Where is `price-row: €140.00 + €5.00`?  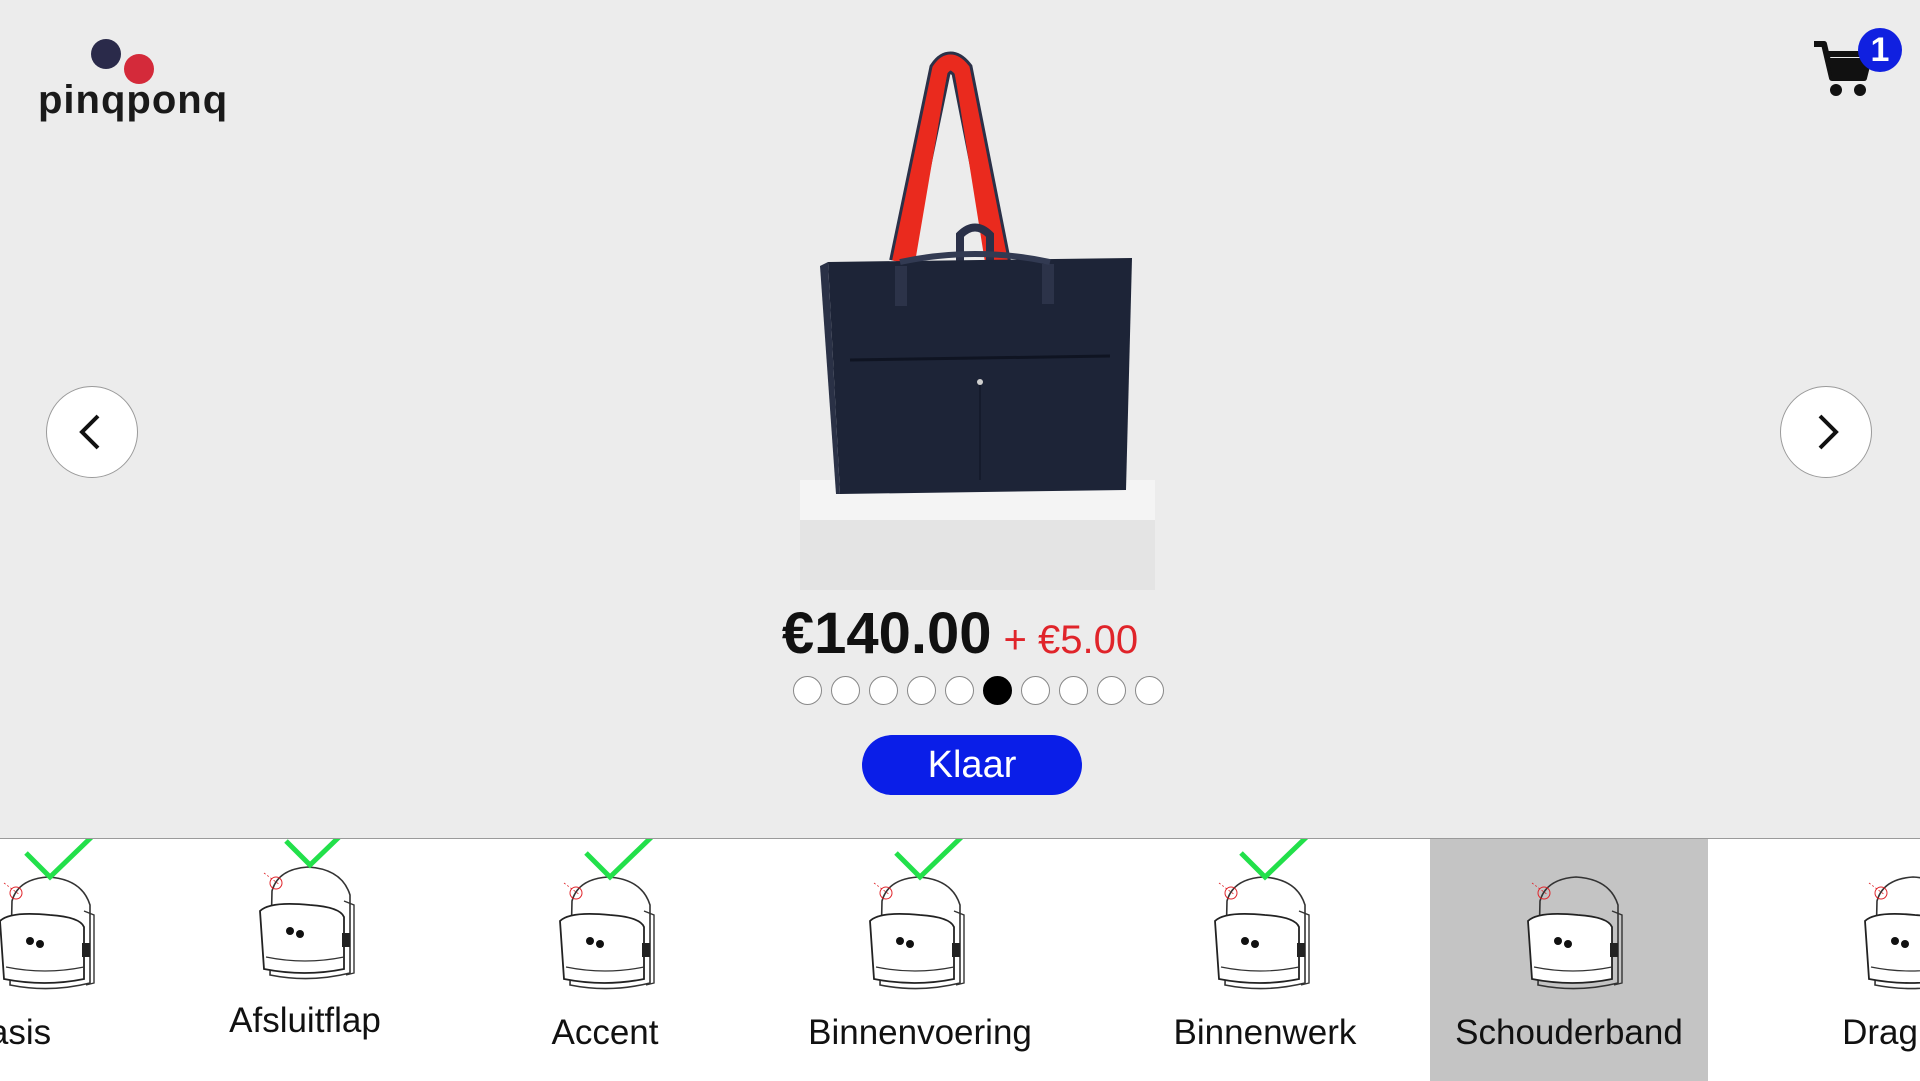 price-row: €140.00 + €5.00 is located at coordinates (960, 633).